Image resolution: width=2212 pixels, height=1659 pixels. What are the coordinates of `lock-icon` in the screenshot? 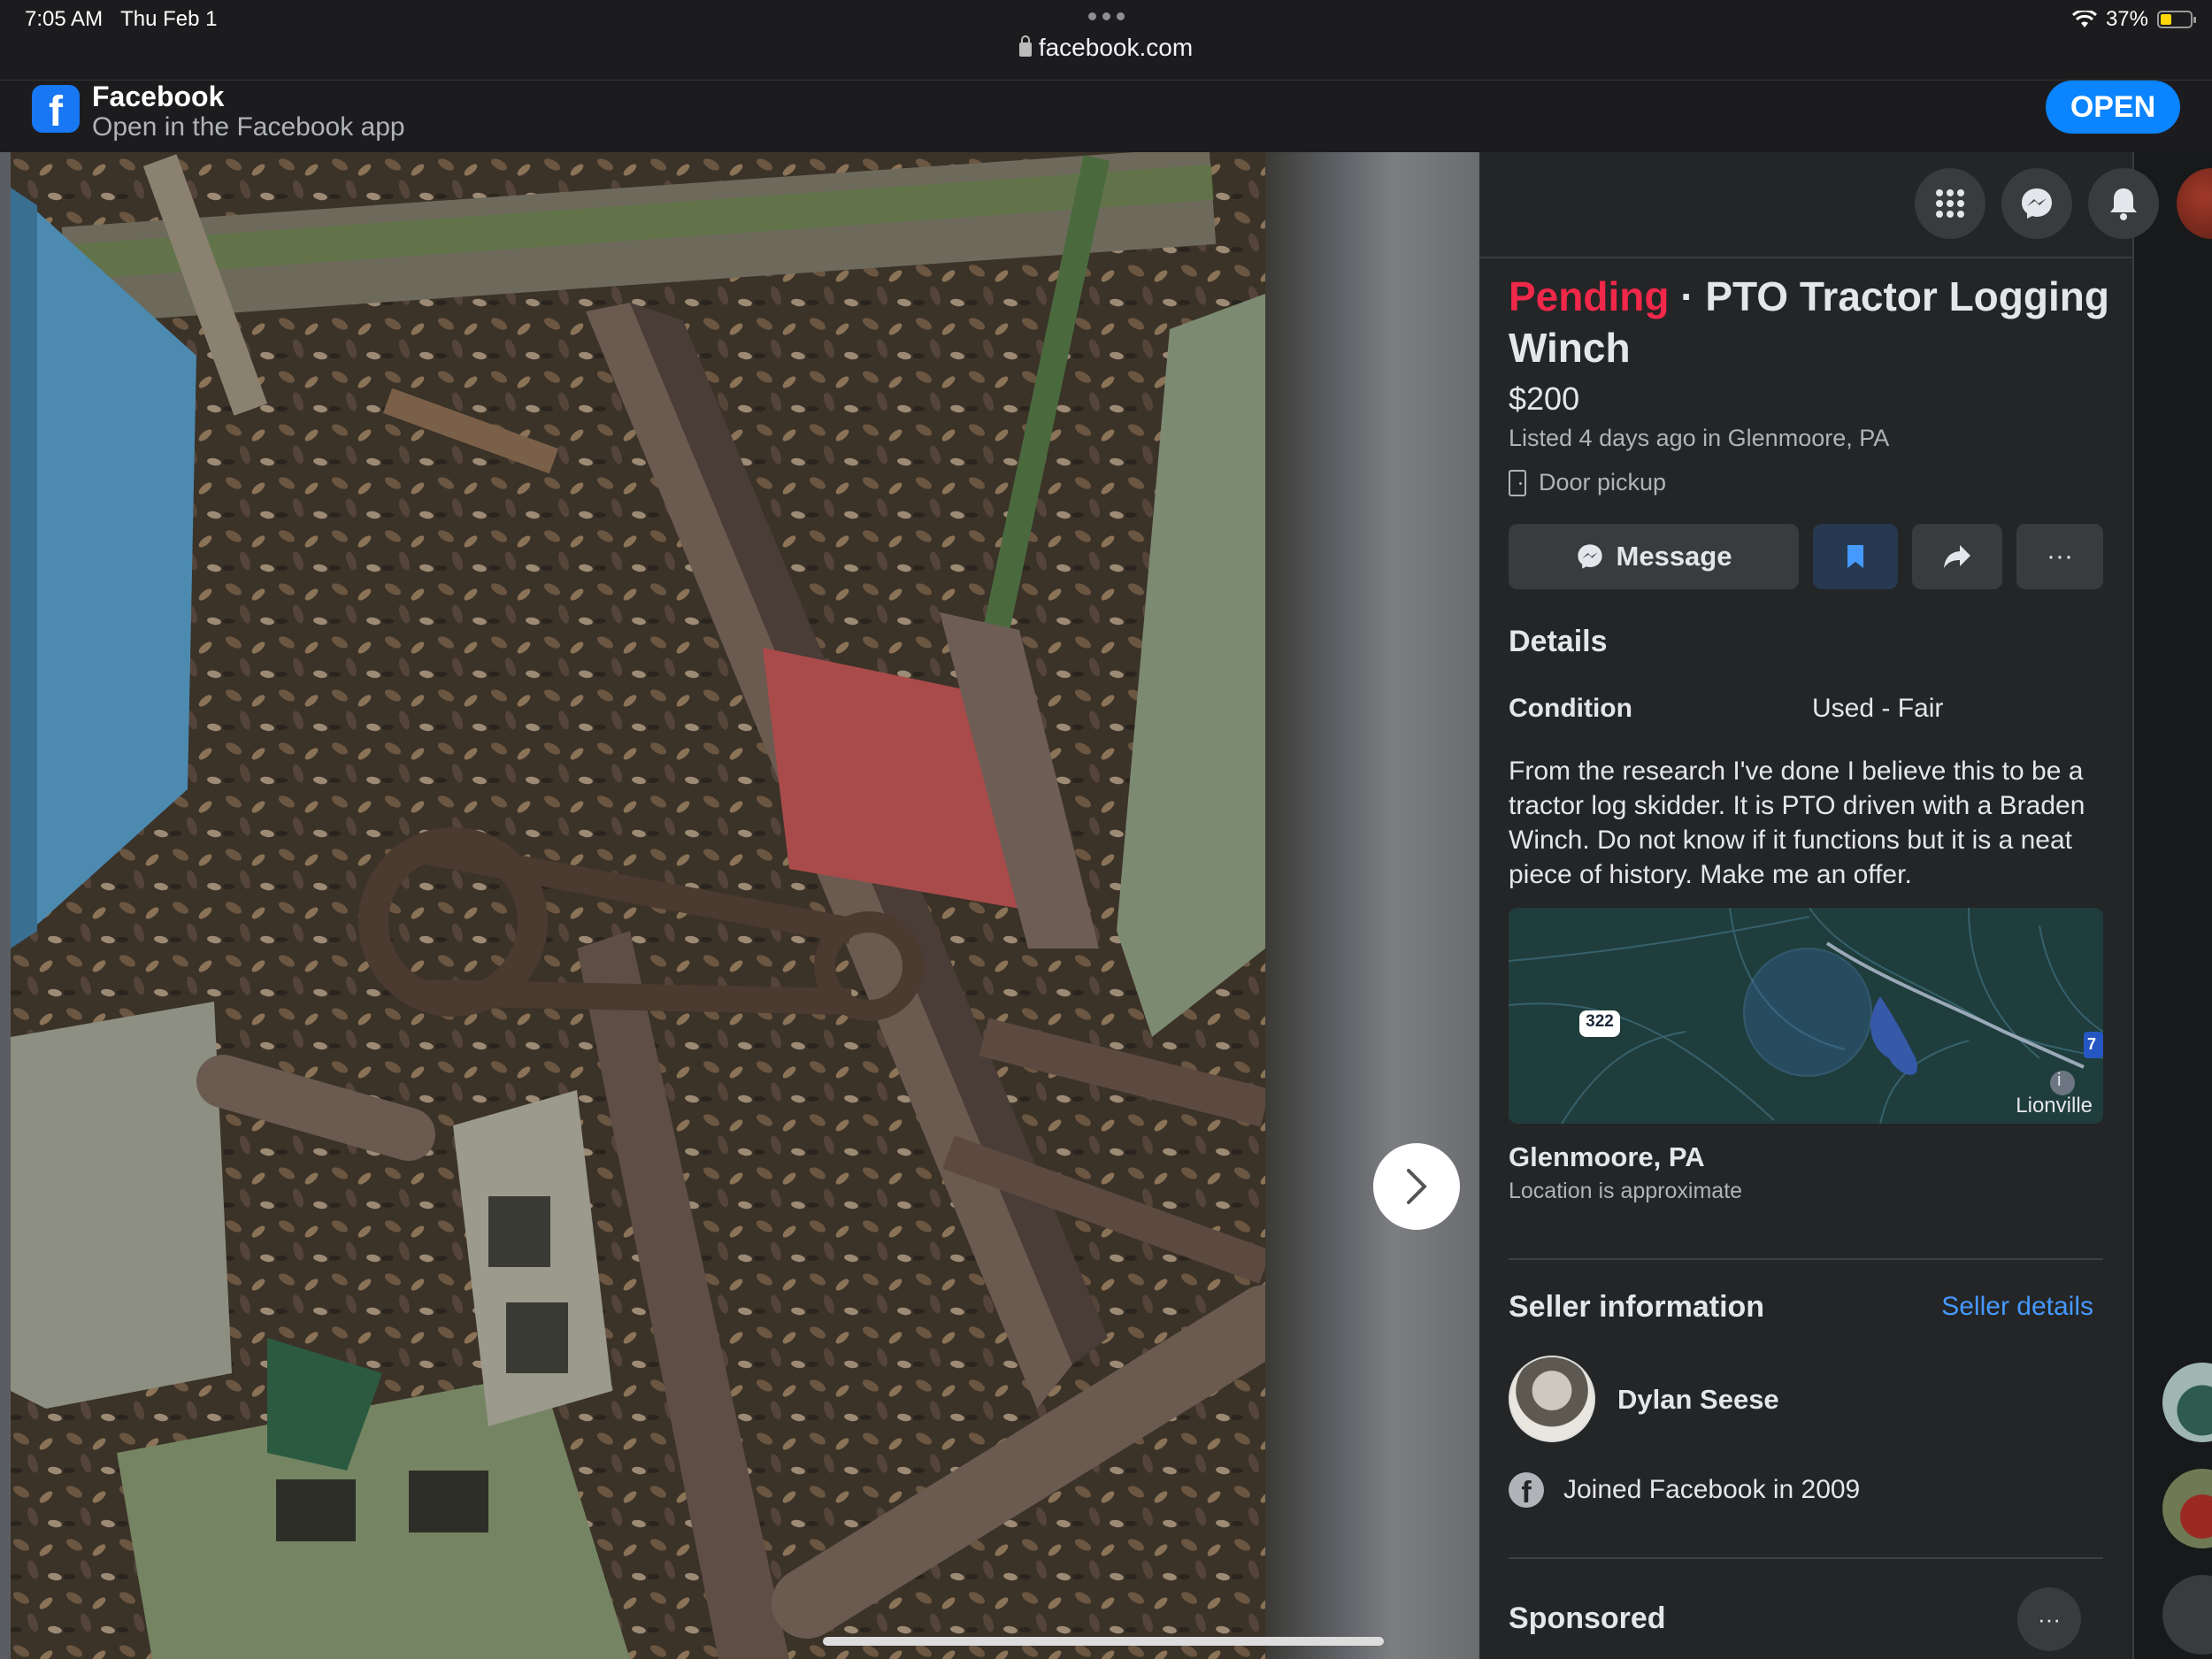 It's located at (1025, 46).